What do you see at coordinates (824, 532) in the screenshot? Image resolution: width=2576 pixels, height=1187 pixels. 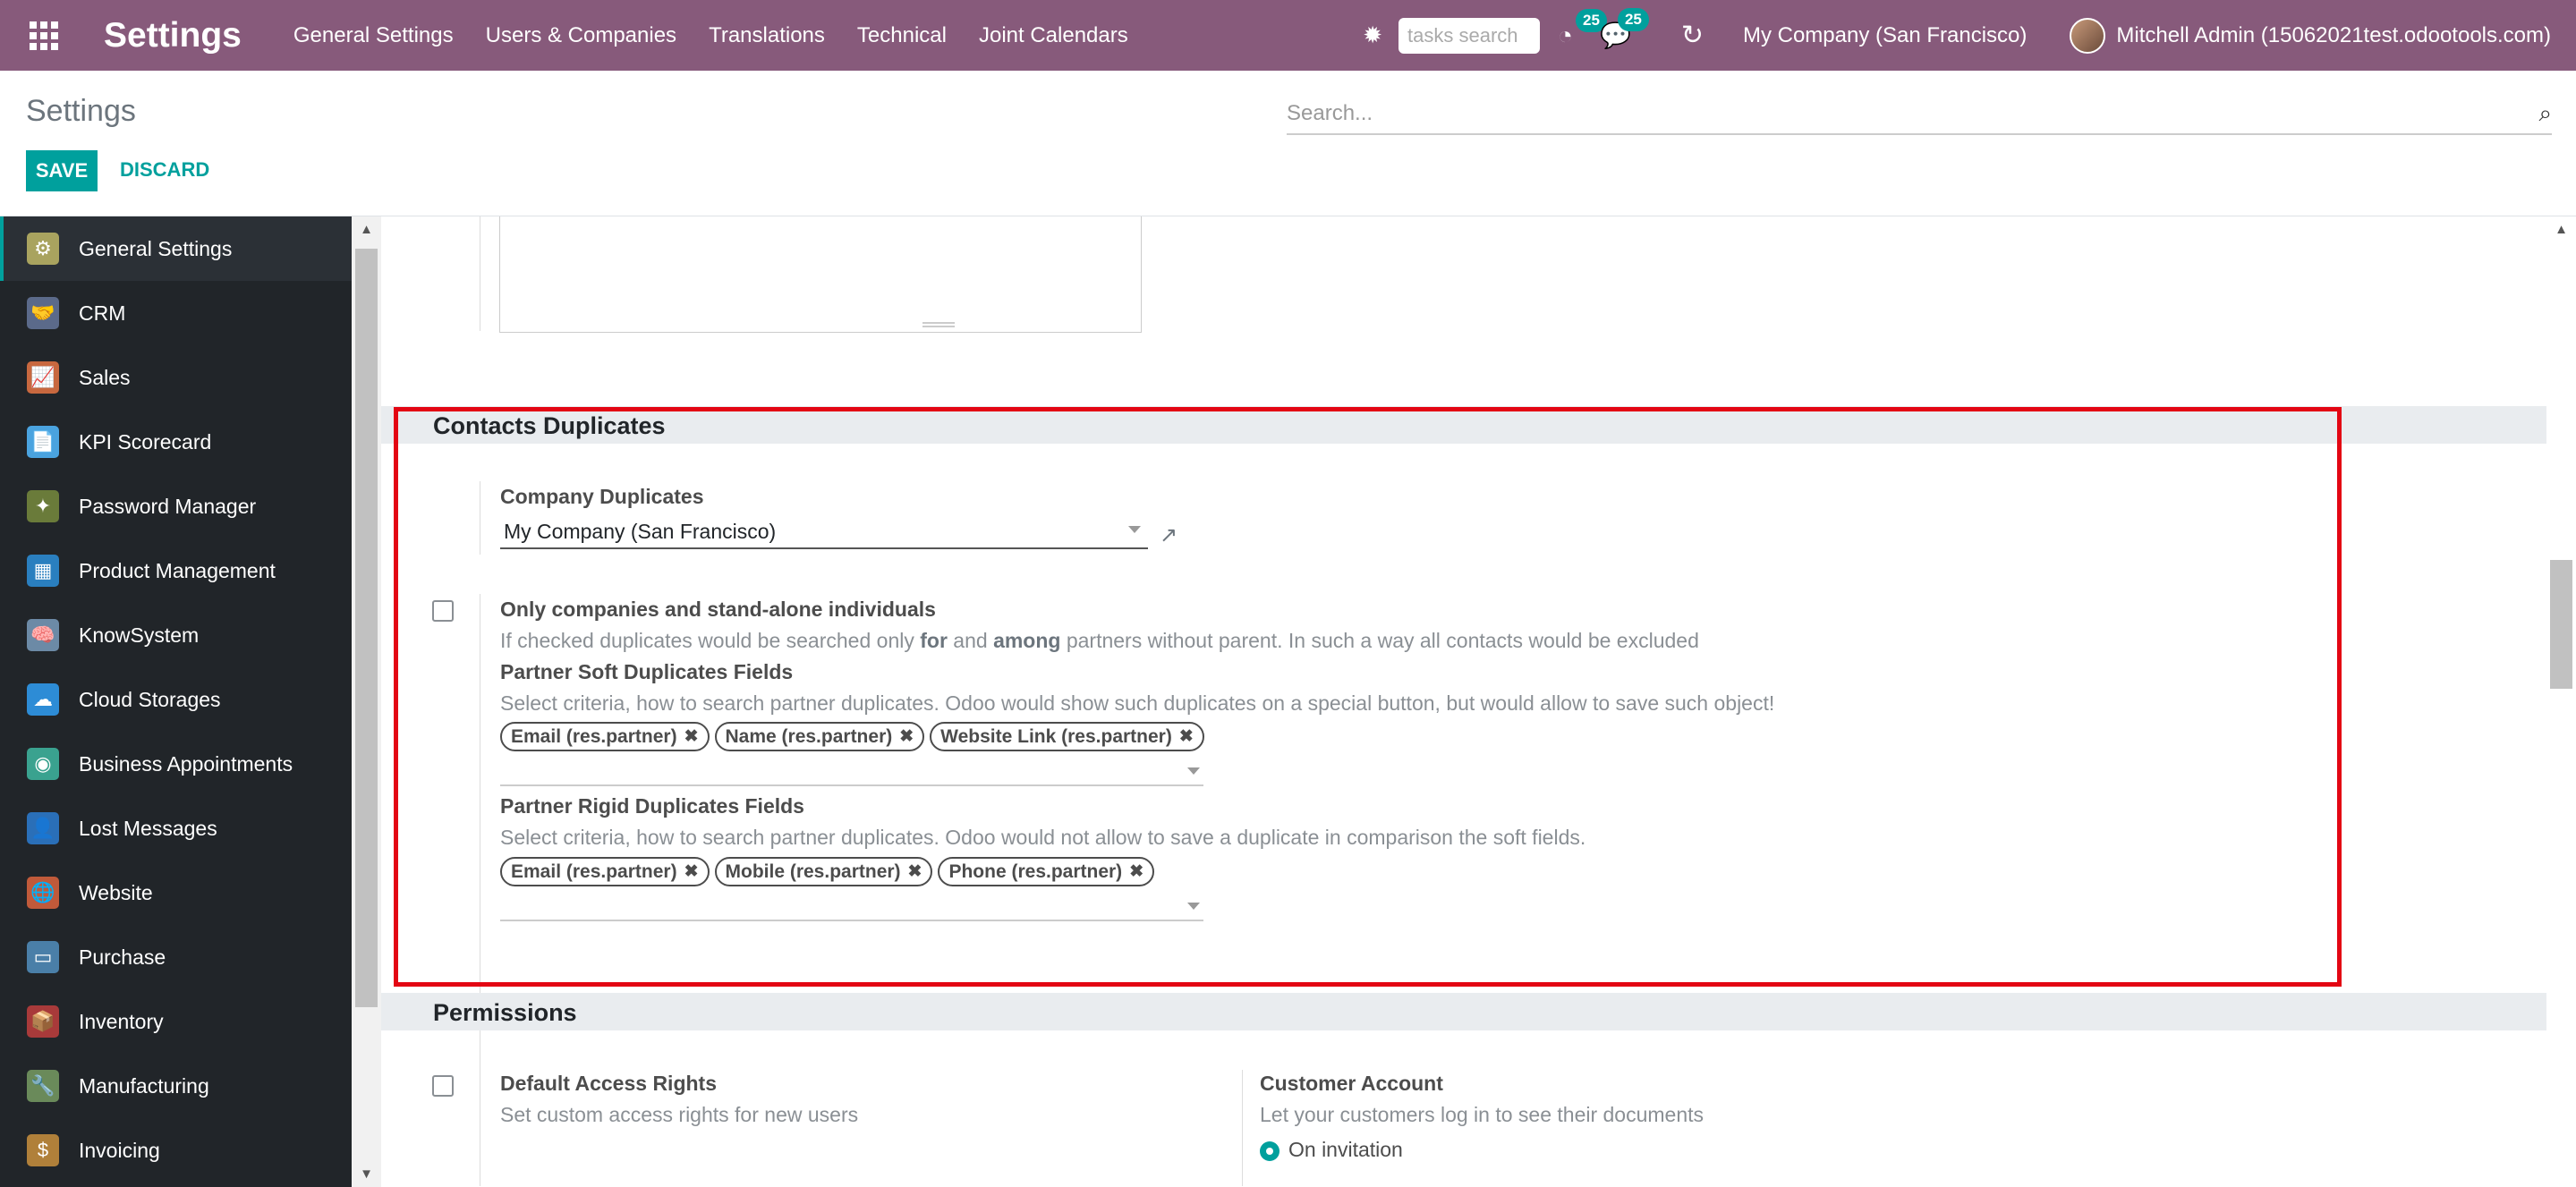 I see `company-duplicates-select: My Company (San Francisco)` at bounding box center [824, 532].